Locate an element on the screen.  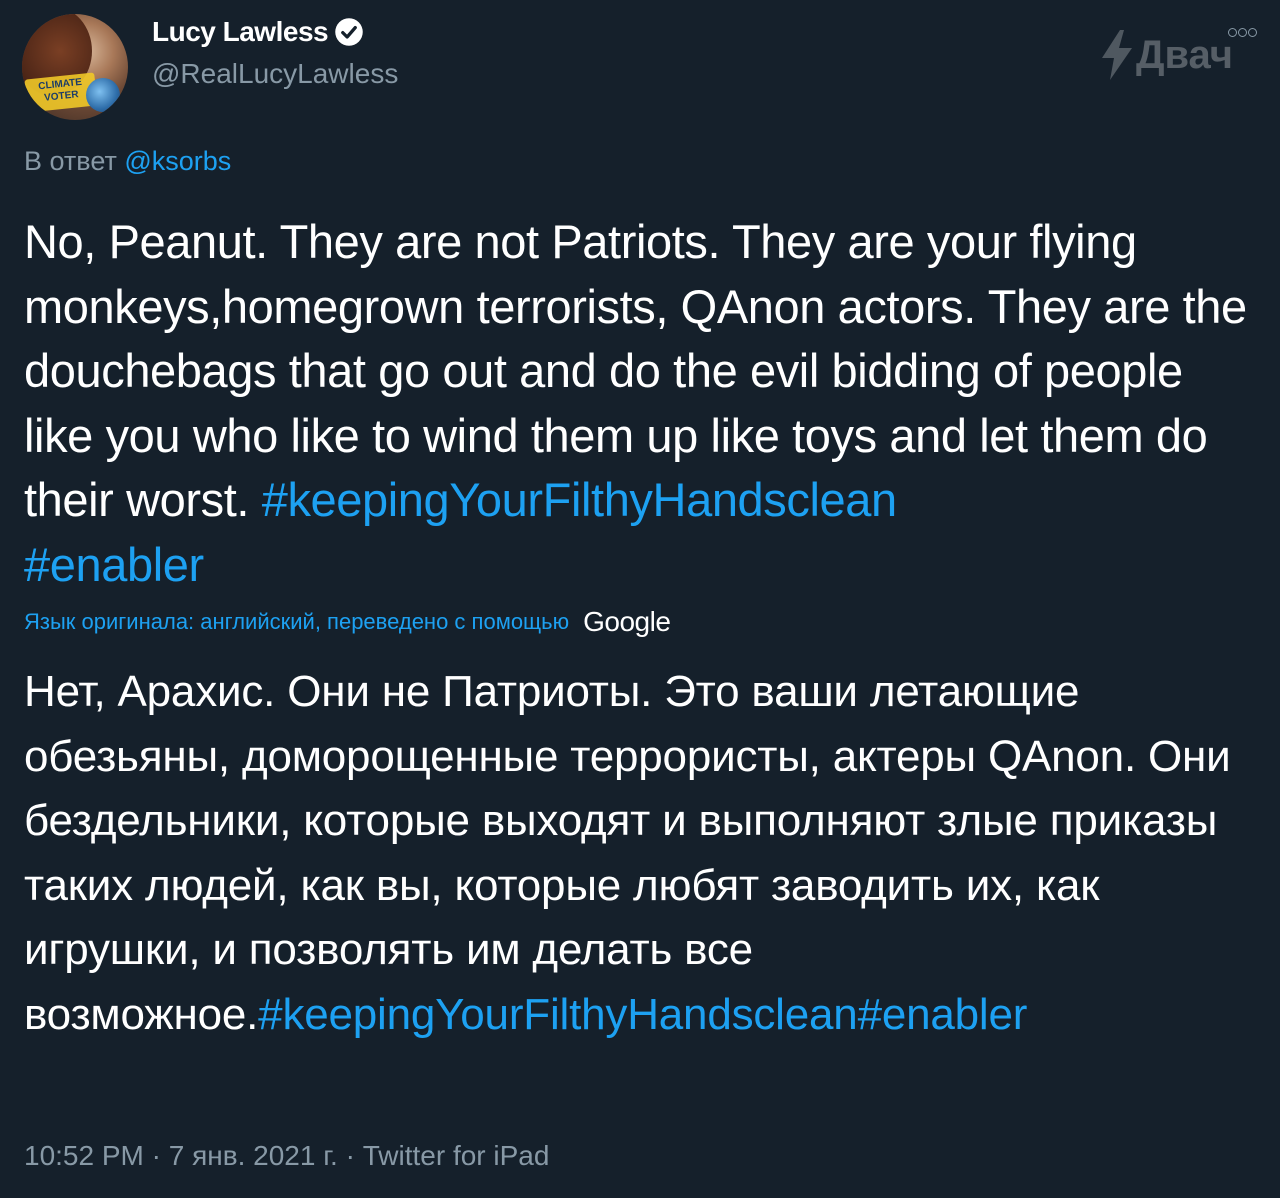
avatar: CLIMATE VOTER is located at coordinates (75, 67).